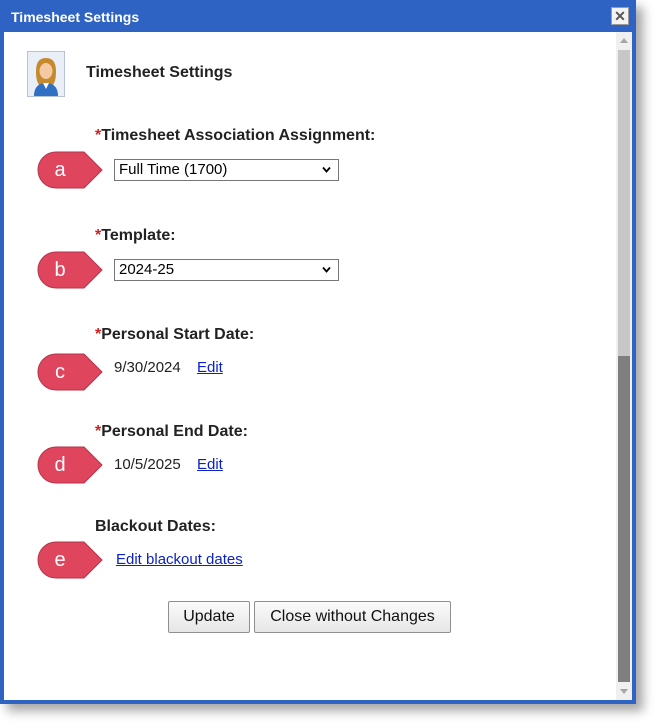 This screenshot has height=723, width=660. What do you see at coordinates (70, 465) in the screenshot?
I see `callout-marker-d: d` at bounding box center [70, 465].